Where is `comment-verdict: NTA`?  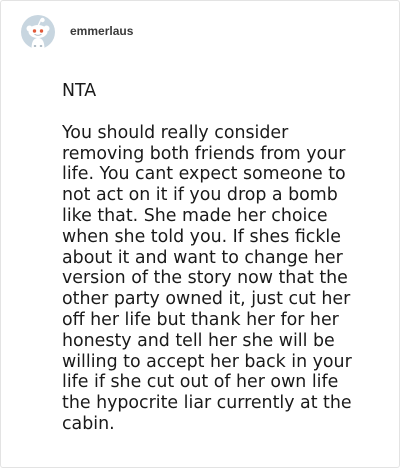
comment-verdict: NTA is located at coordinates (79, 91).